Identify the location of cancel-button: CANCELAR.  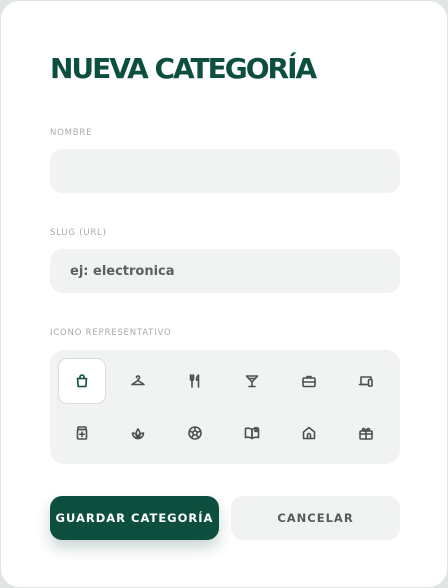
(315, 518).